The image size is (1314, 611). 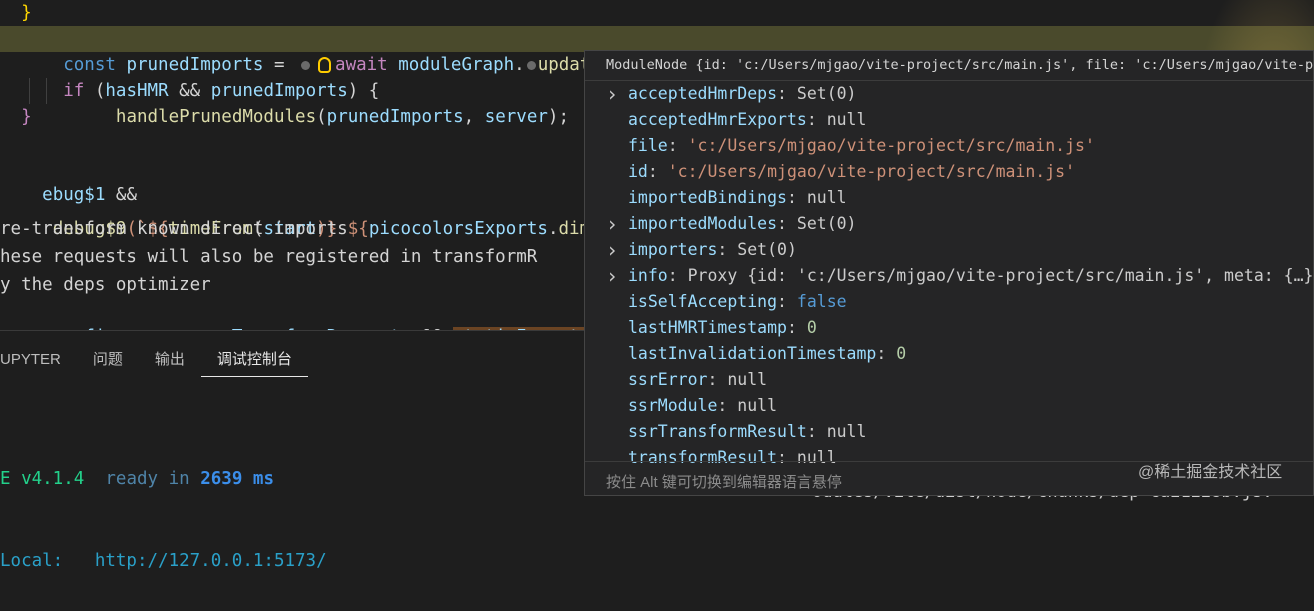 What do you see at coordinates (703, 223) in the screenshot?
I see `property-name: importedModules` at bounding box center [703, 223].